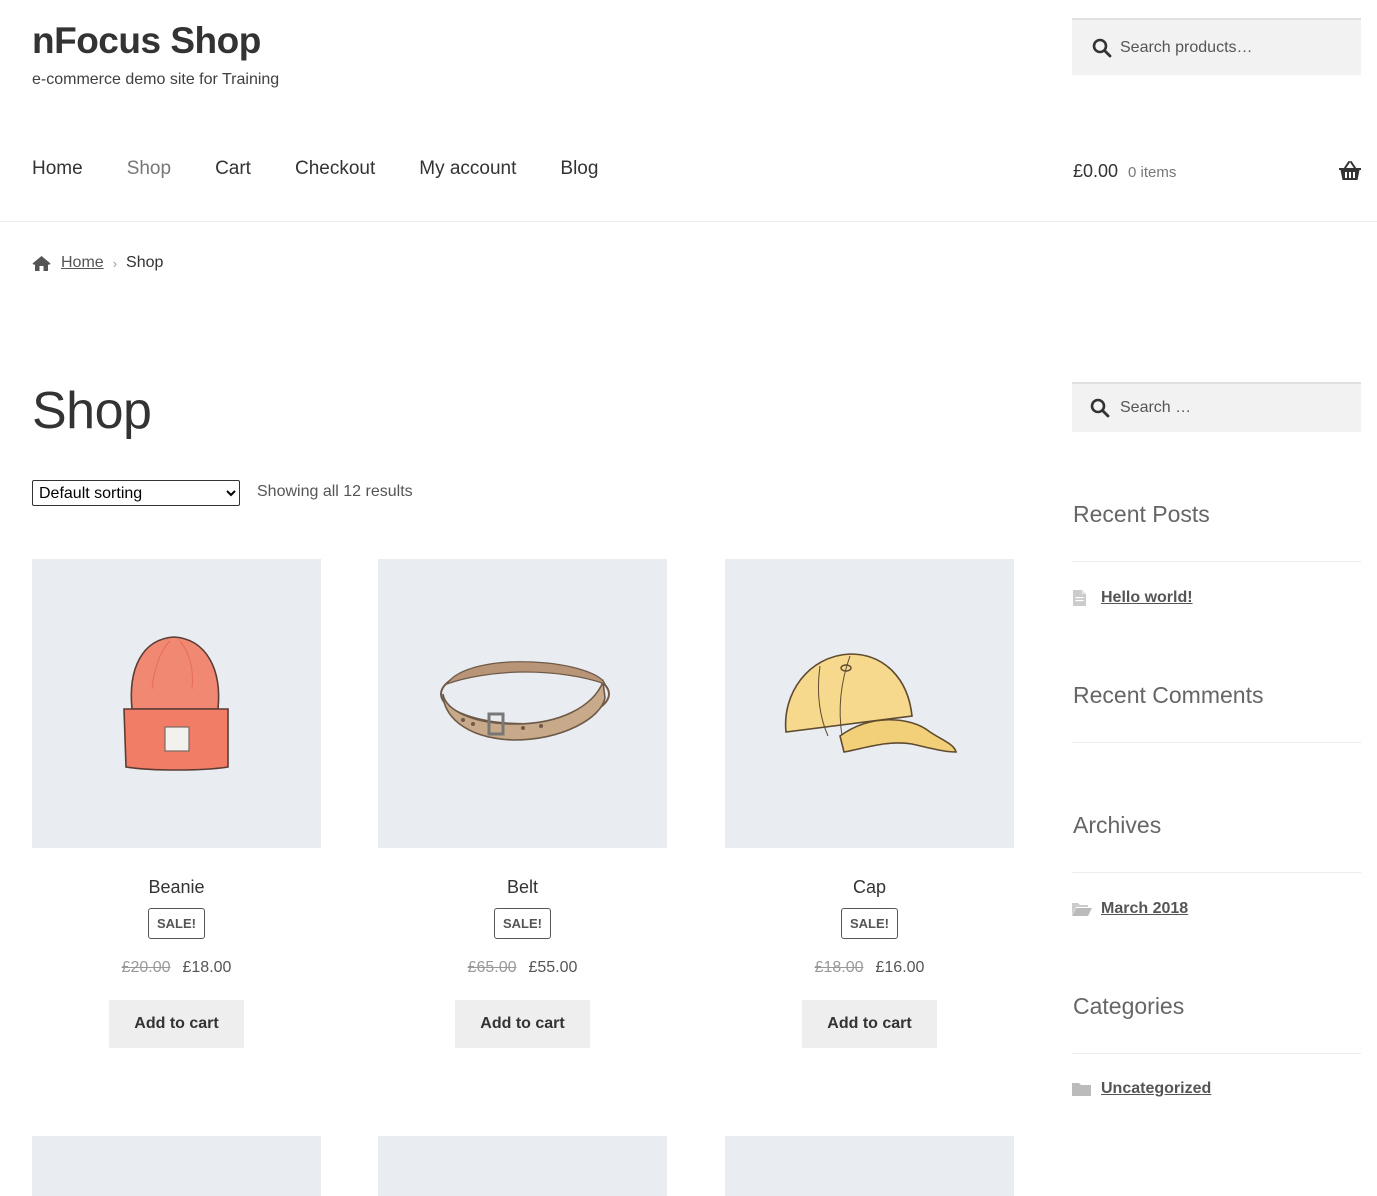  Describe the element at coordinates (467, 169) in the screenshot. I see `nav-my-account: My account` at that location.